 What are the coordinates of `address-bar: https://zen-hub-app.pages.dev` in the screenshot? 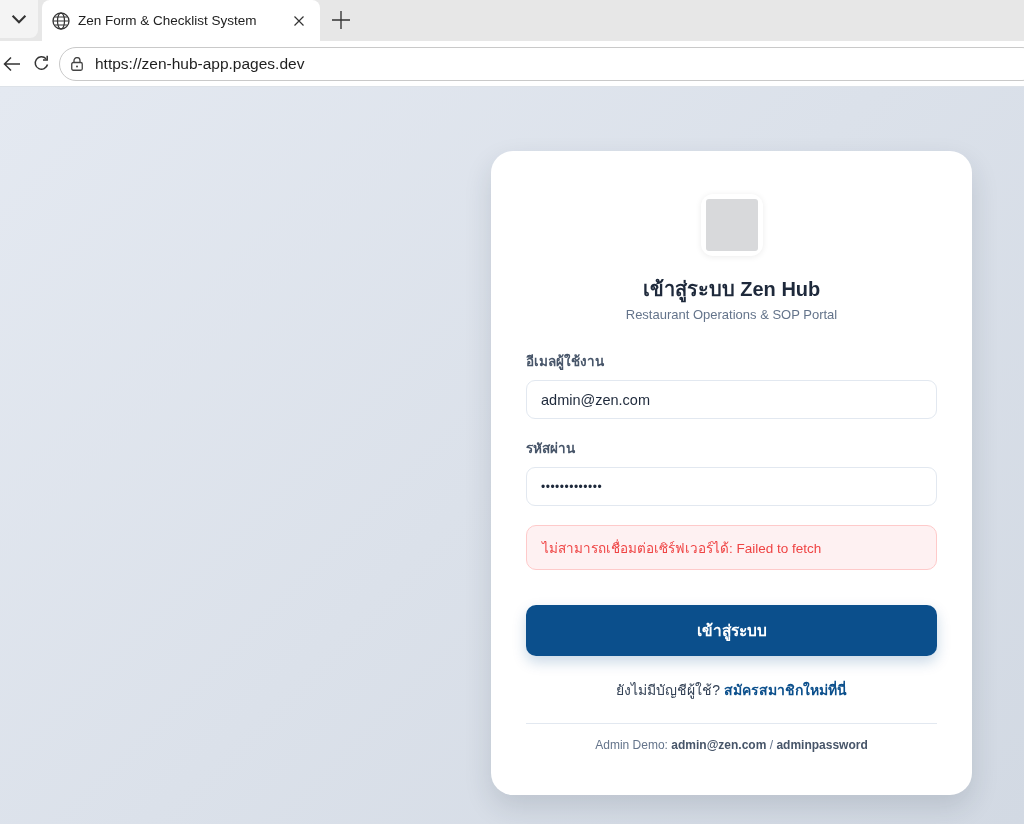 It's located at (541, 63).